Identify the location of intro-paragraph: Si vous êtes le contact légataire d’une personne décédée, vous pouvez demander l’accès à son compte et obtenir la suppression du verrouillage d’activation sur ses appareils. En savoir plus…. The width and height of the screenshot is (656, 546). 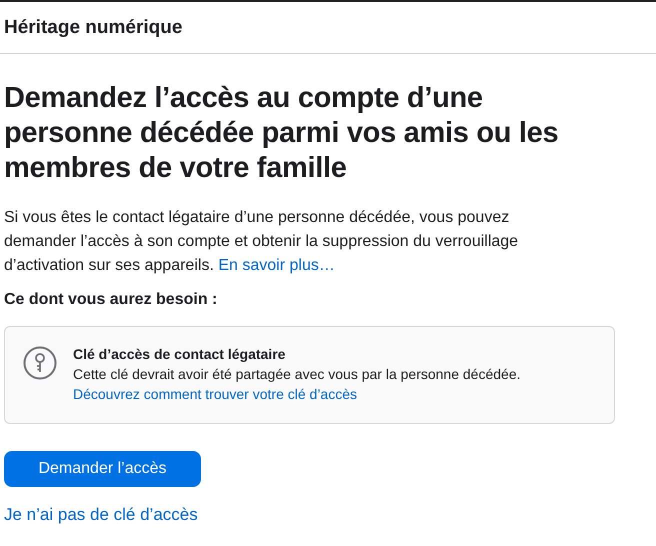
(262, 242).